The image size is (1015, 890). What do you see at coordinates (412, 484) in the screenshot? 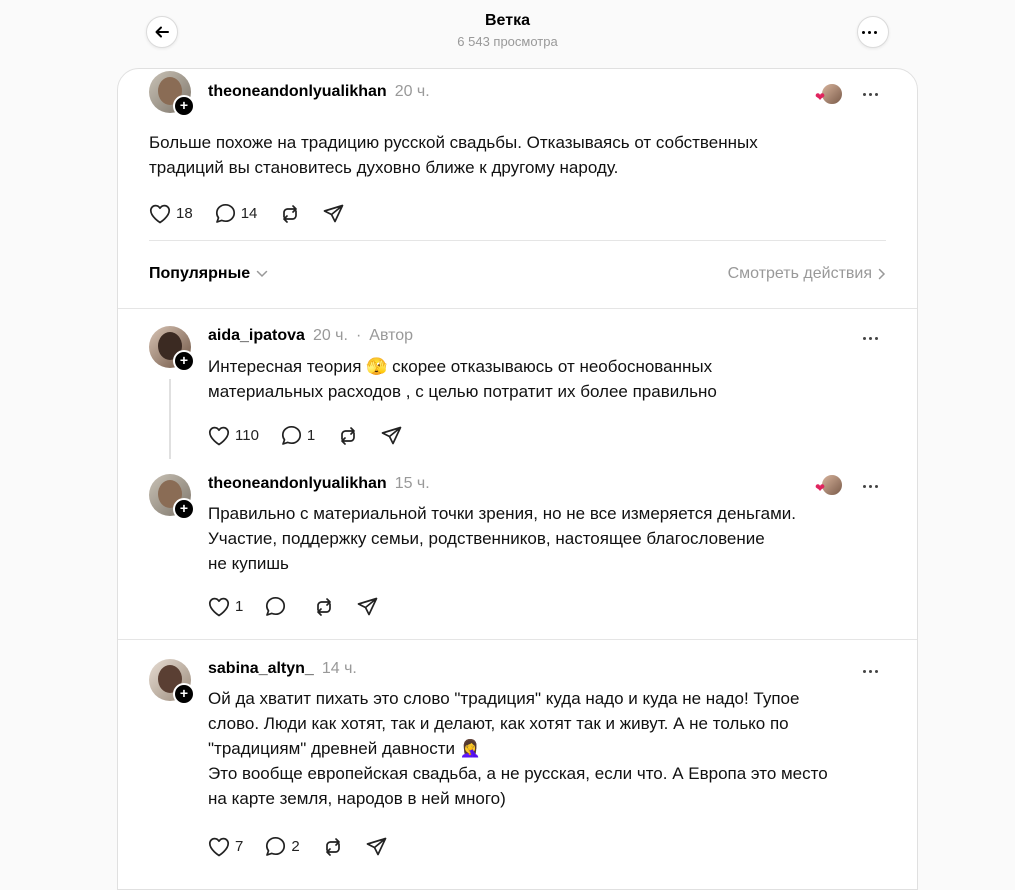
I see `timestamp: 15 ч.` at bounding box center [412, 484].